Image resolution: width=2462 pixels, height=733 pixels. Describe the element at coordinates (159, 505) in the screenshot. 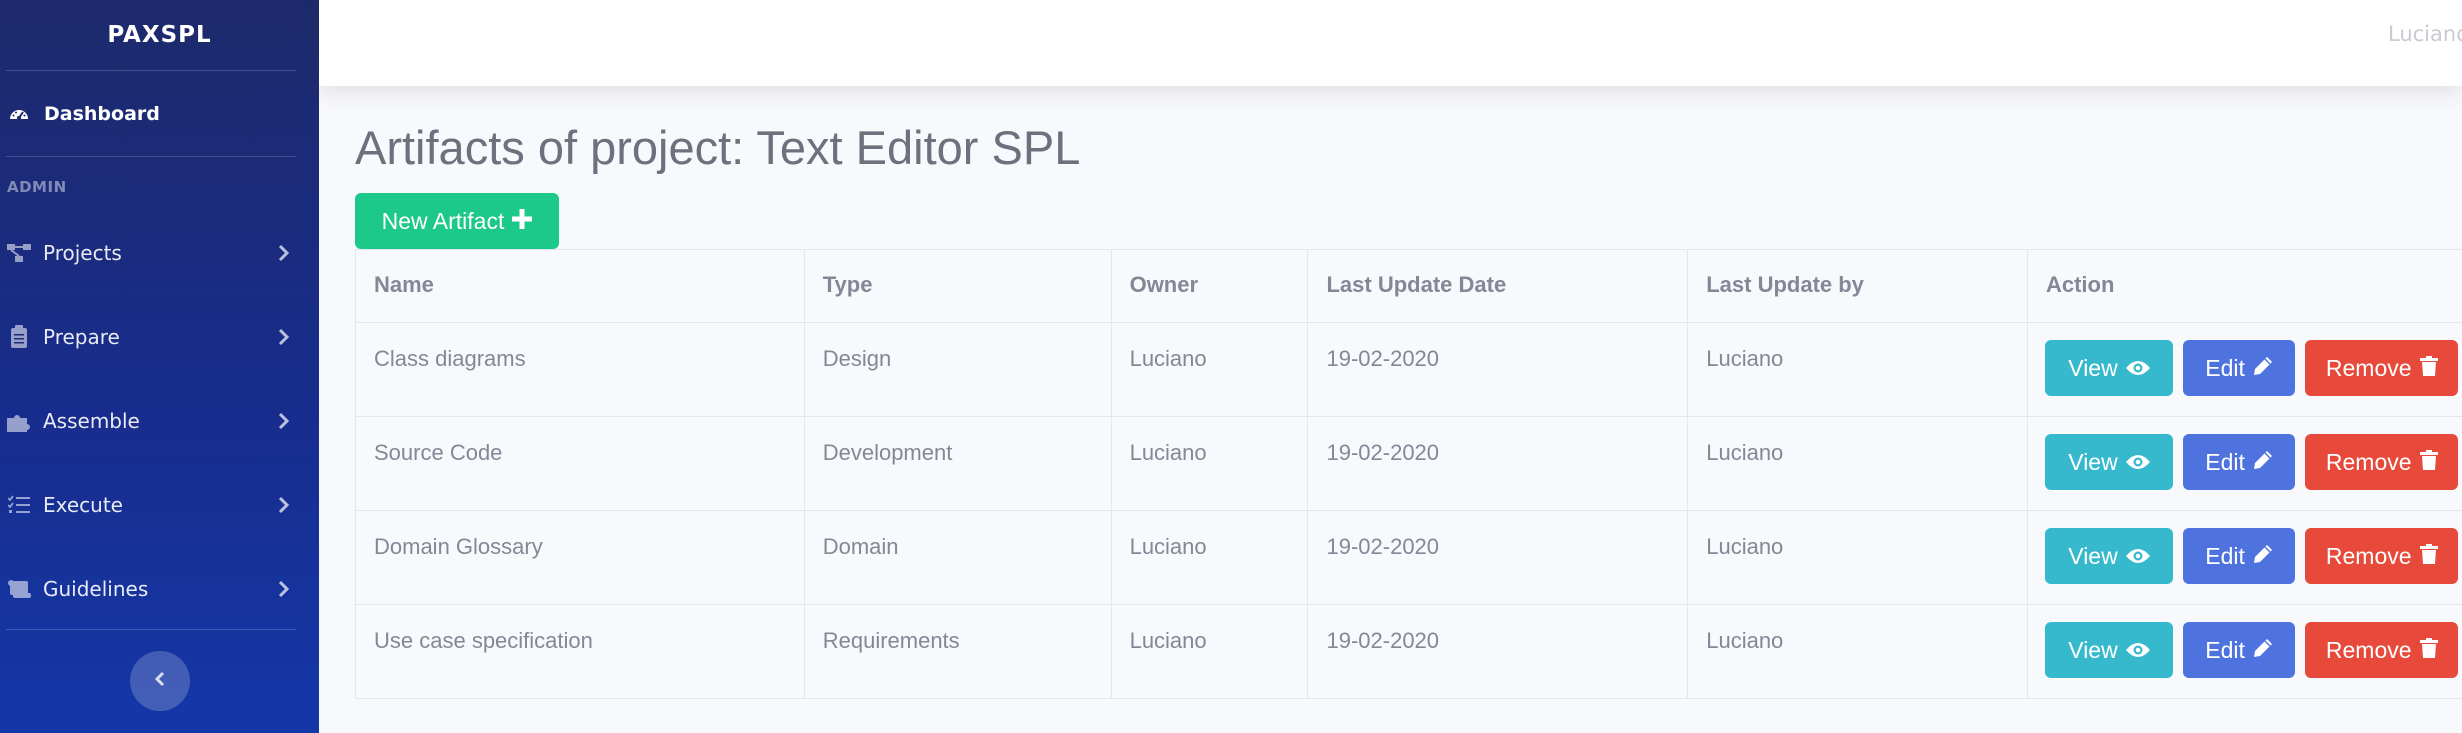

I see `sidebar-item-execute: Execute` at that location.